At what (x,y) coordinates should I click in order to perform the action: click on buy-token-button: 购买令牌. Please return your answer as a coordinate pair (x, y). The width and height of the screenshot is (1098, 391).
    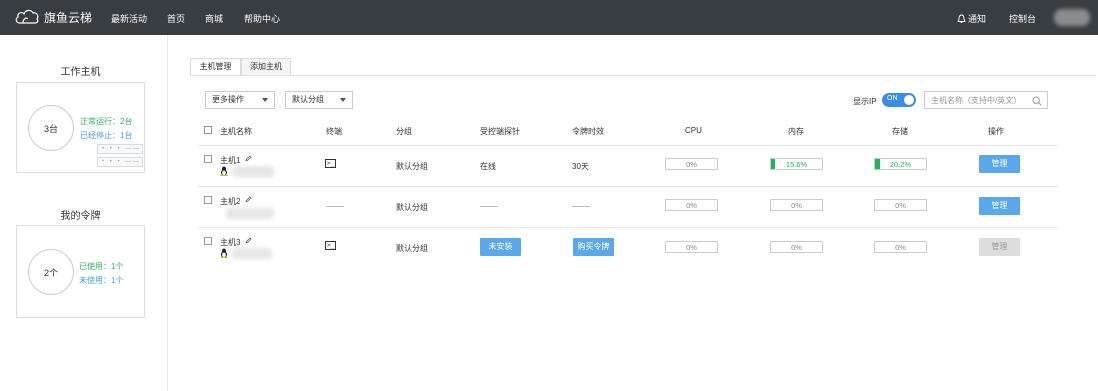
    Looking at the image, I should click on (593, 247).